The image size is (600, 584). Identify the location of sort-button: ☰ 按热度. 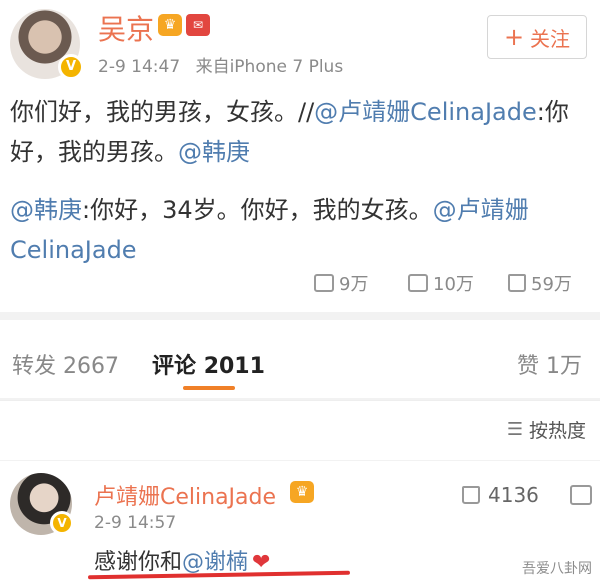
(546, 429).